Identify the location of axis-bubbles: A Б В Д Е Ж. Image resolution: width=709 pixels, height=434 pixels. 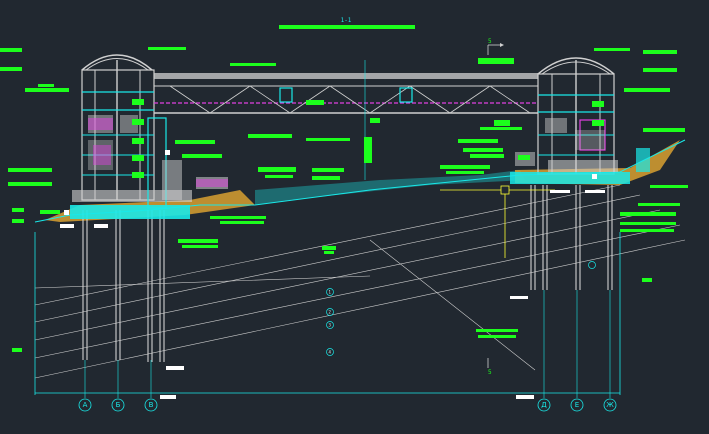
(347, 405).